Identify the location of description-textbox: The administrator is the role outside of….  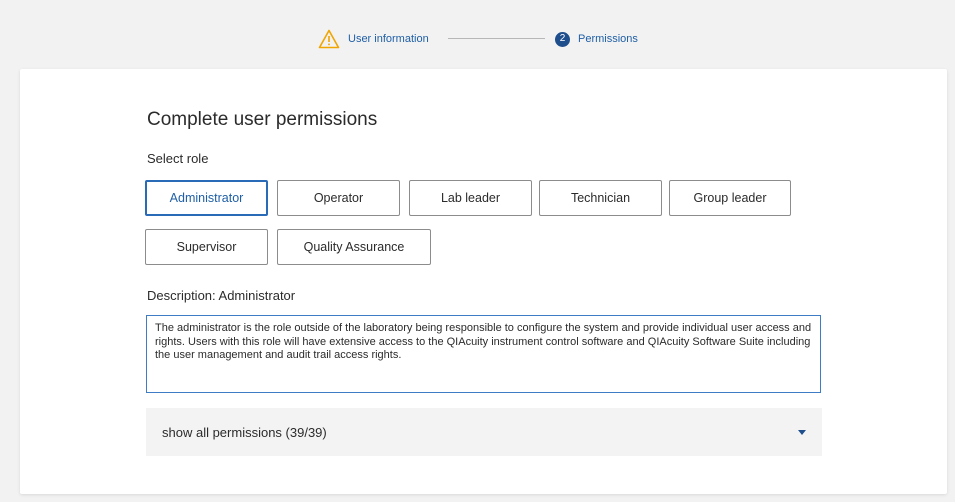
(483, 354).